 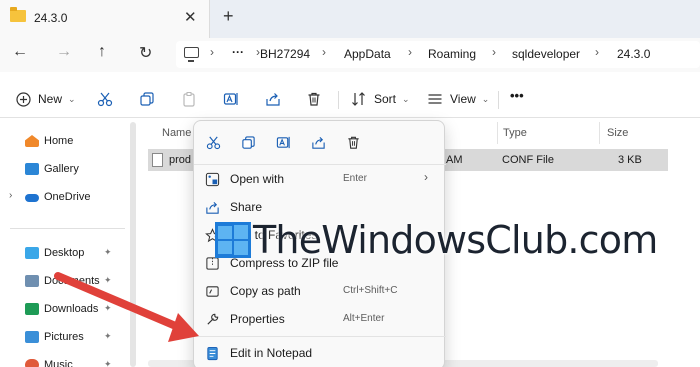 I want to click on breadcrumb-item: Roaming, so click(x=452, y=54).